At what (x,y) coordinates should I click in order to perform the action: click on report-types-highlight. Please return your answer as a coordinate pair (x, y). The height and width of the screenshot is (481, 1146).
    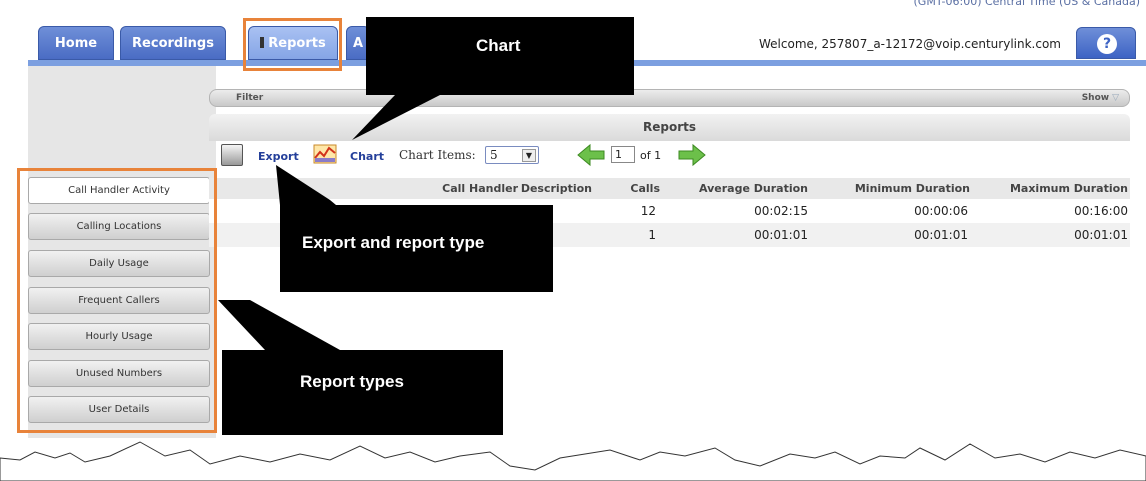
    Looking at the image, I should click on (117, 300).